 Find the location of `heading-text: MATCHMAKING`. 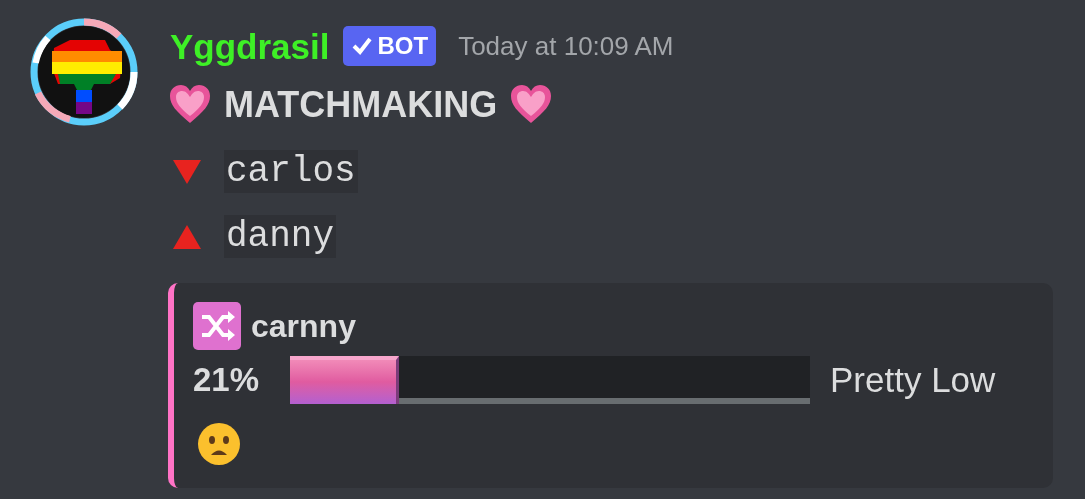

heading-text: MATCHMAKING is located at coordinates (361, 105).